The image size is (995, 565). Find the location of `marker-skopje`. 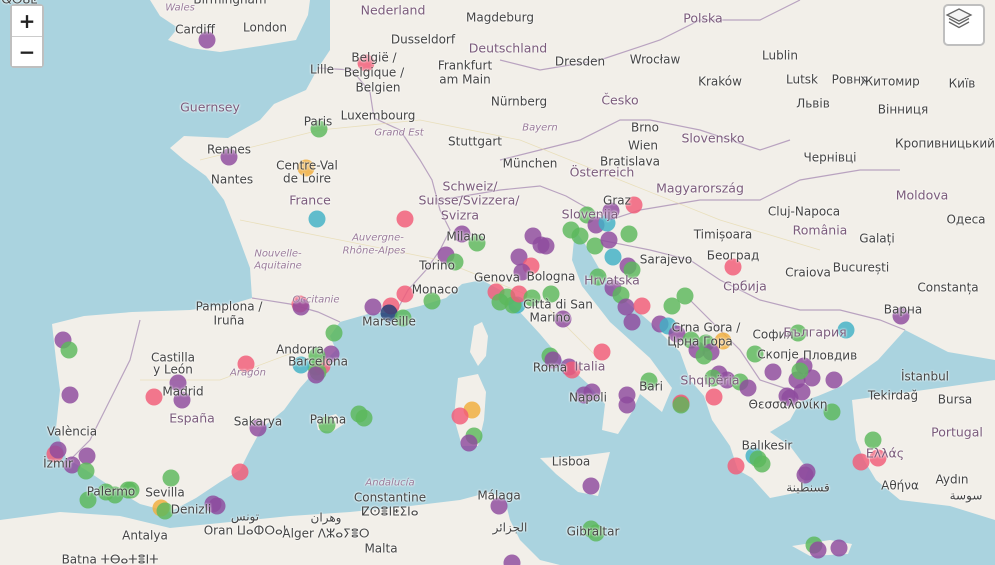

marker-skopje is located at coordinates (755, 354).